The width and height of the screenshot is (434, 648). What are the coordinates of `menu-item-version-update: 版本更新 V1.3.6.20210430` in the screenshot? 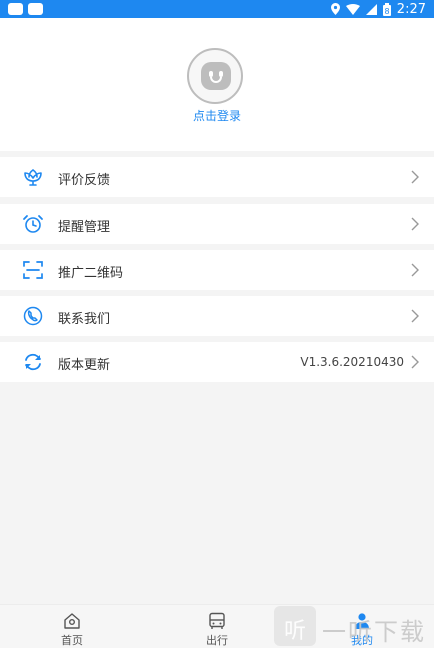 It's located at (217, 362).